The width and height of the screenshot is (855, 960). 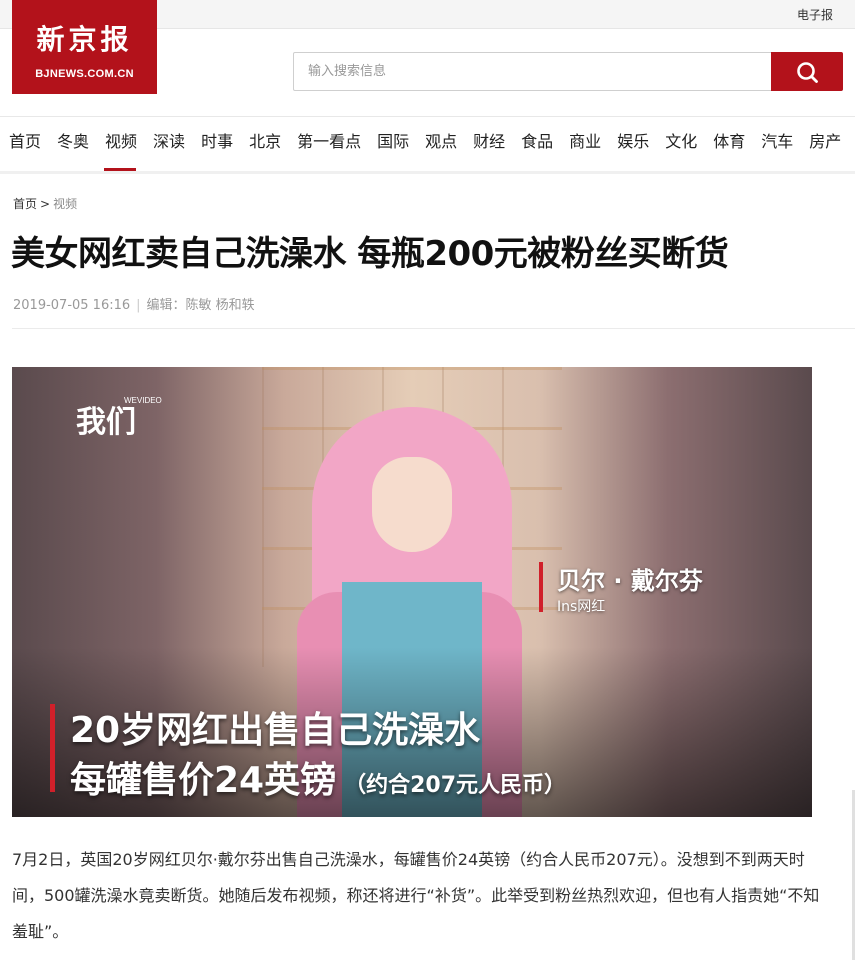 I want to click on search-button, so click(x=807, y=71).